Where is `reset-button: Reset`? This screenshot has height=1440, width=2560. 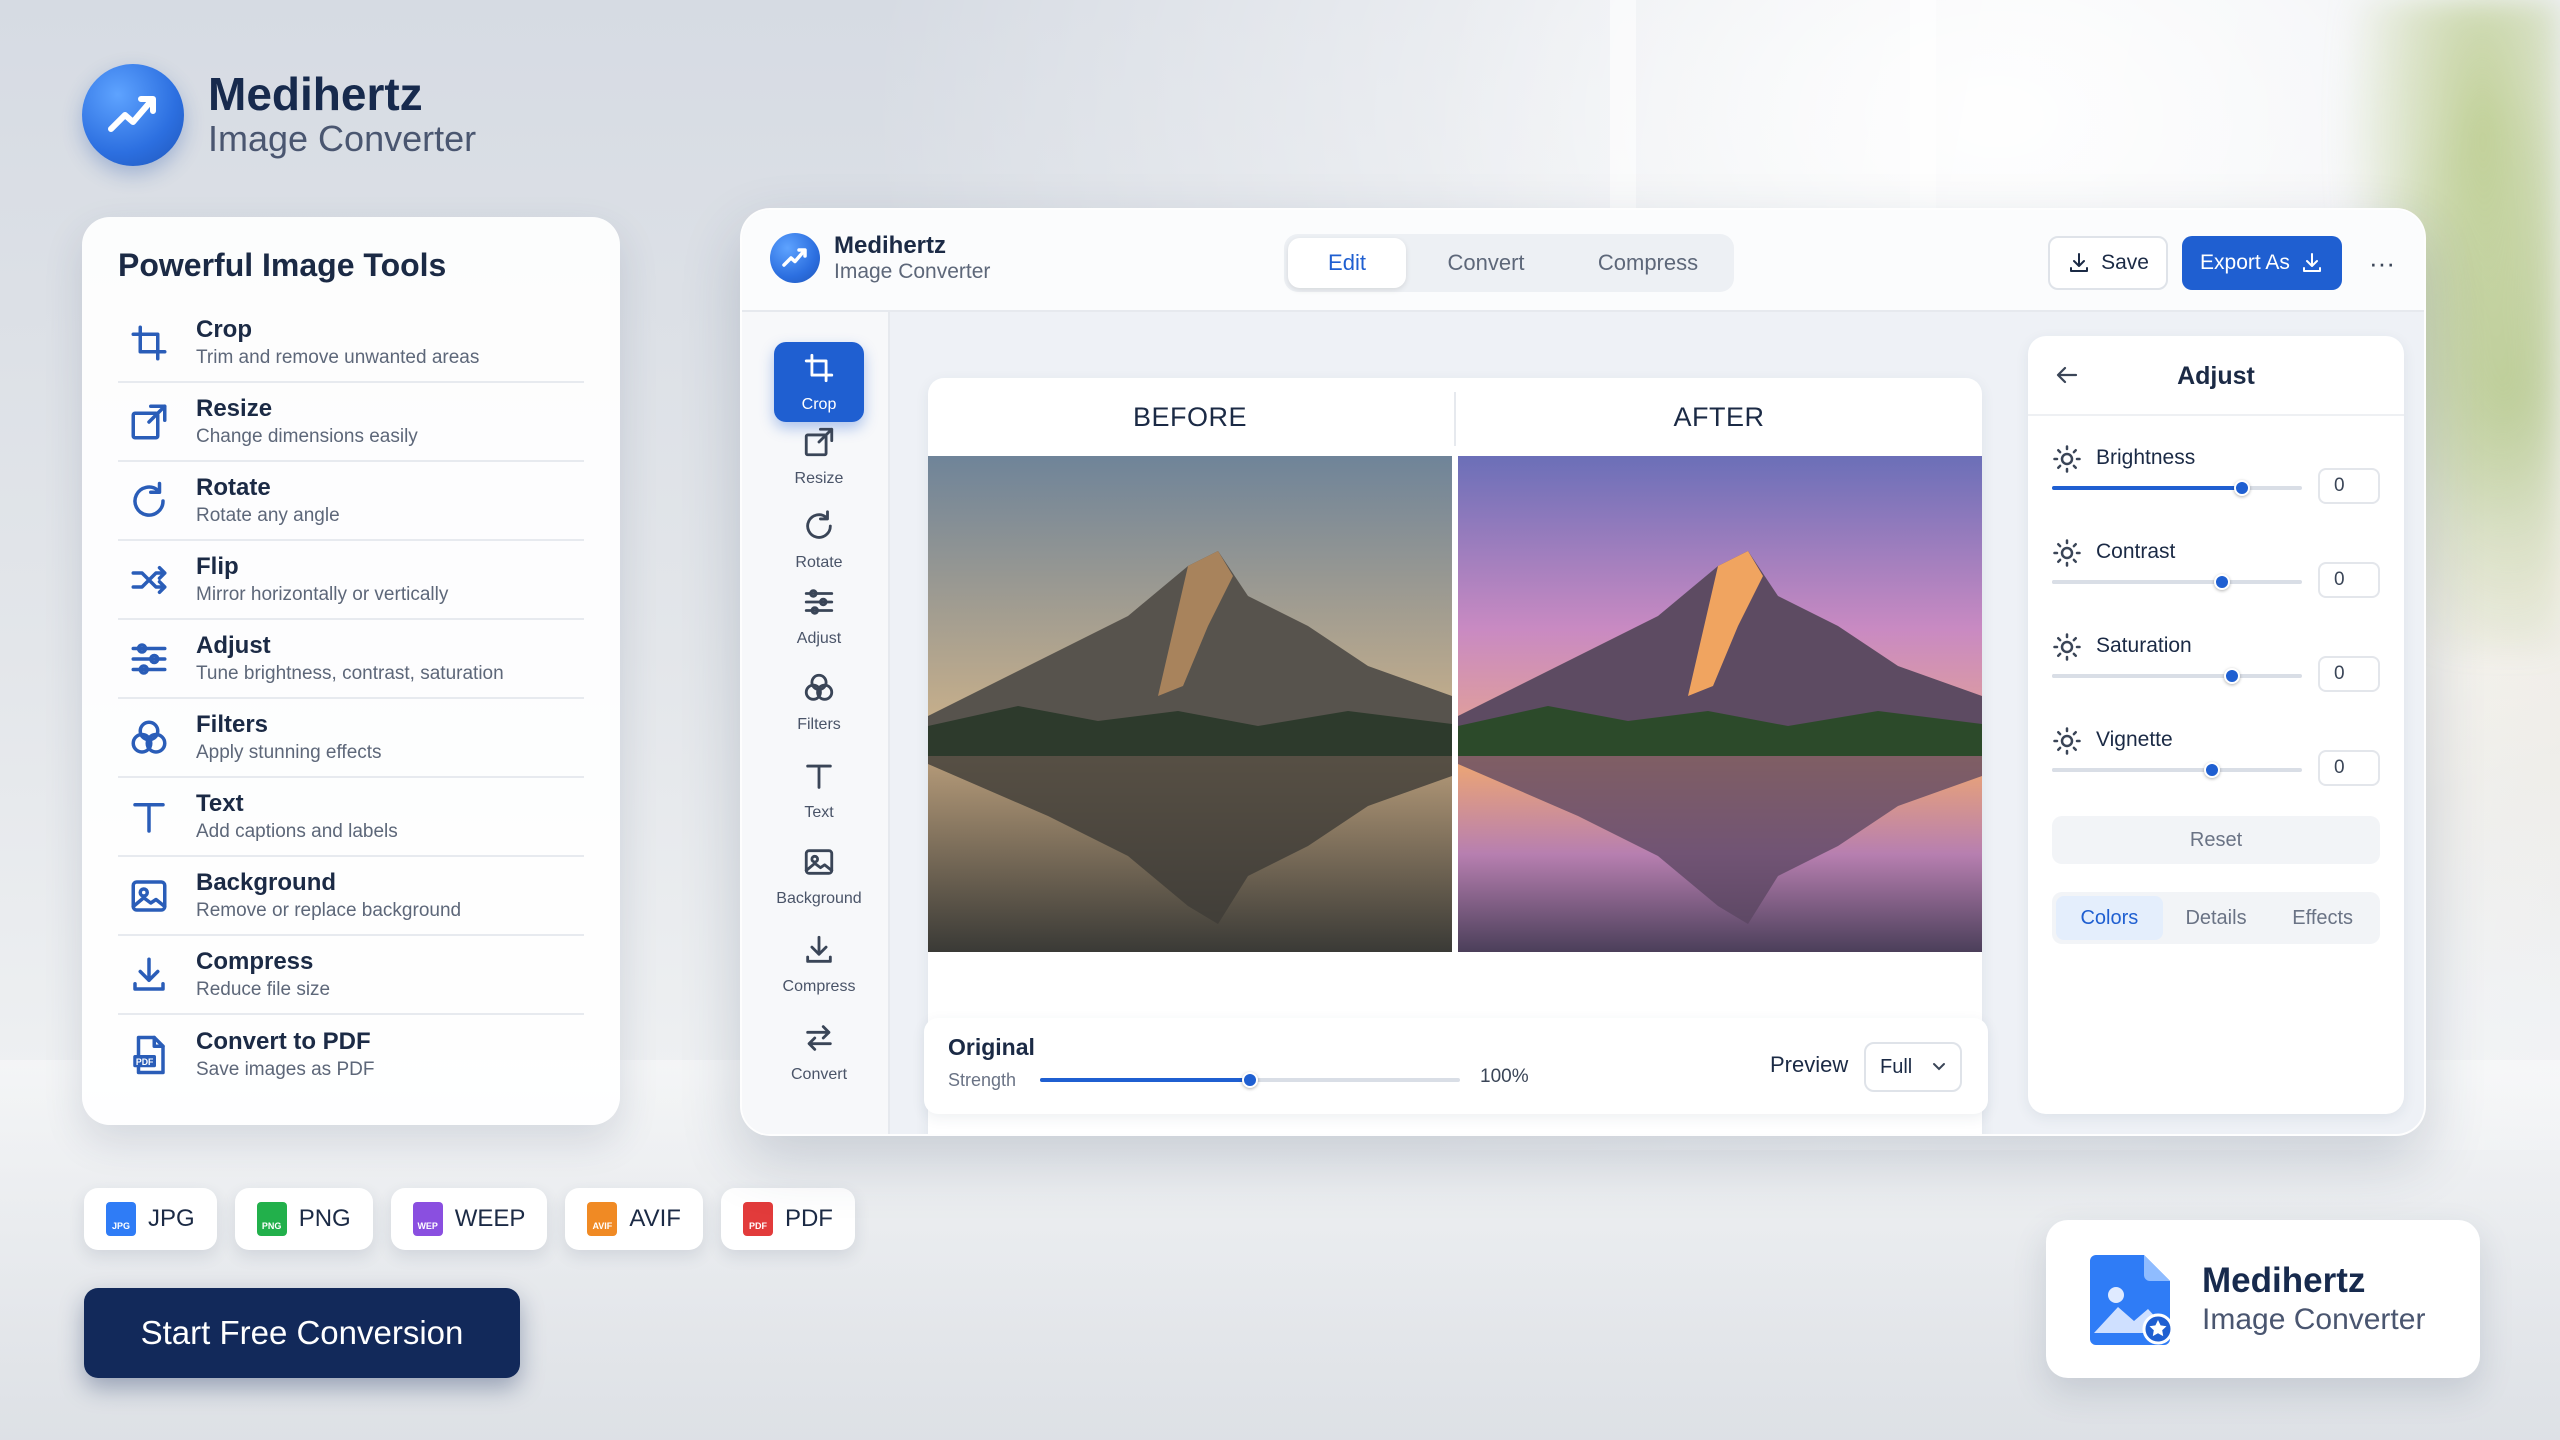
reset-button: Reset is located at coordinates (2216, 840).